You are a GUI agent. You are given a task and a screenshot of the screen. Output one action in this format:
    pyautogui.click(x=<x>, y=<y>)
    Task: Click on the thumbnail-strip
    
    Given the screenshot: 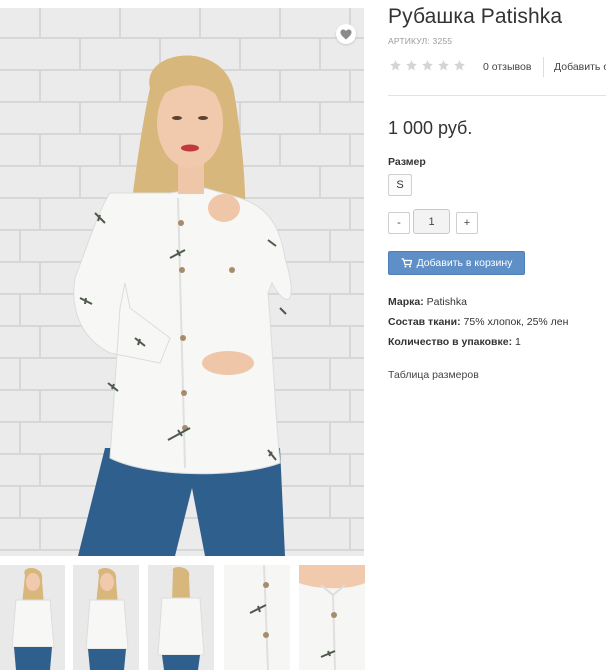 What is the action you would take?
    pyautogui.click(x=185, y=617)
    